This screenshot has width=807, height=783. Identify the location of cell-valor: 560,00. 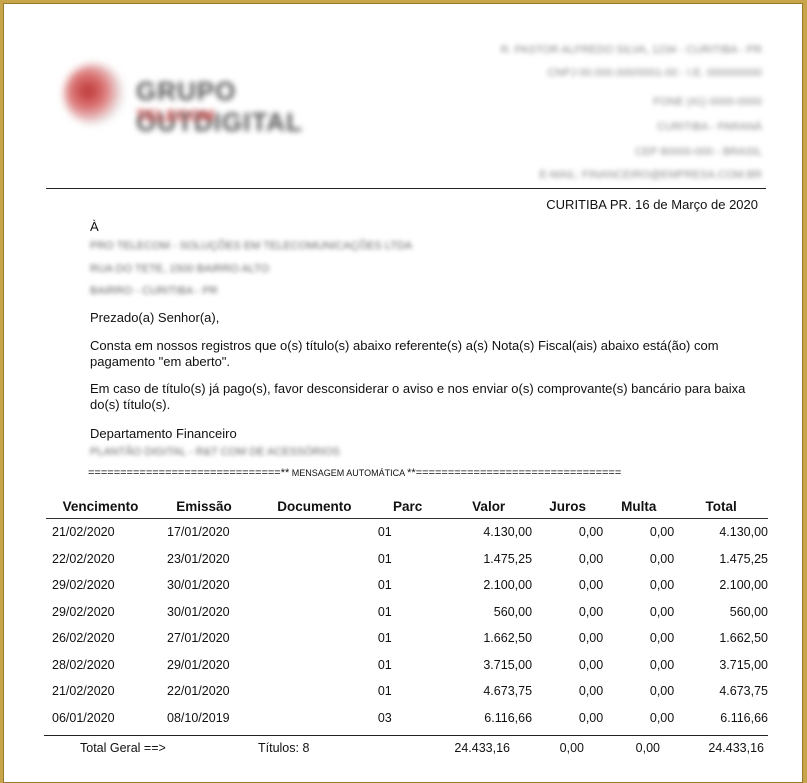
(513, 611).